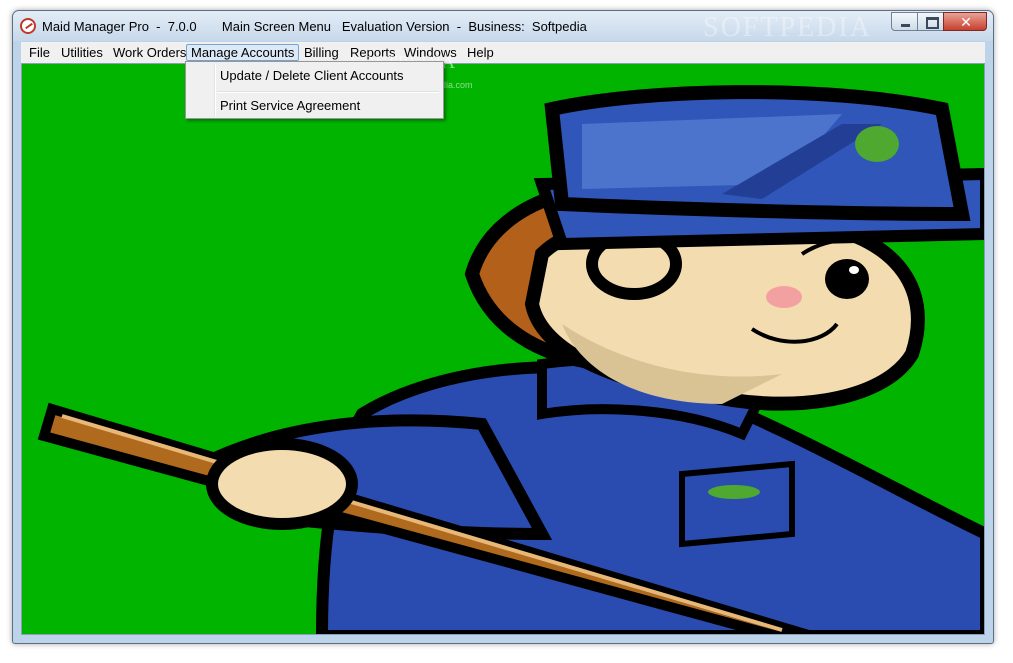 The width and height of the screenshot is (1013, 663). I want to click on menu-work-orders: Work Orders, so click(149, 52).